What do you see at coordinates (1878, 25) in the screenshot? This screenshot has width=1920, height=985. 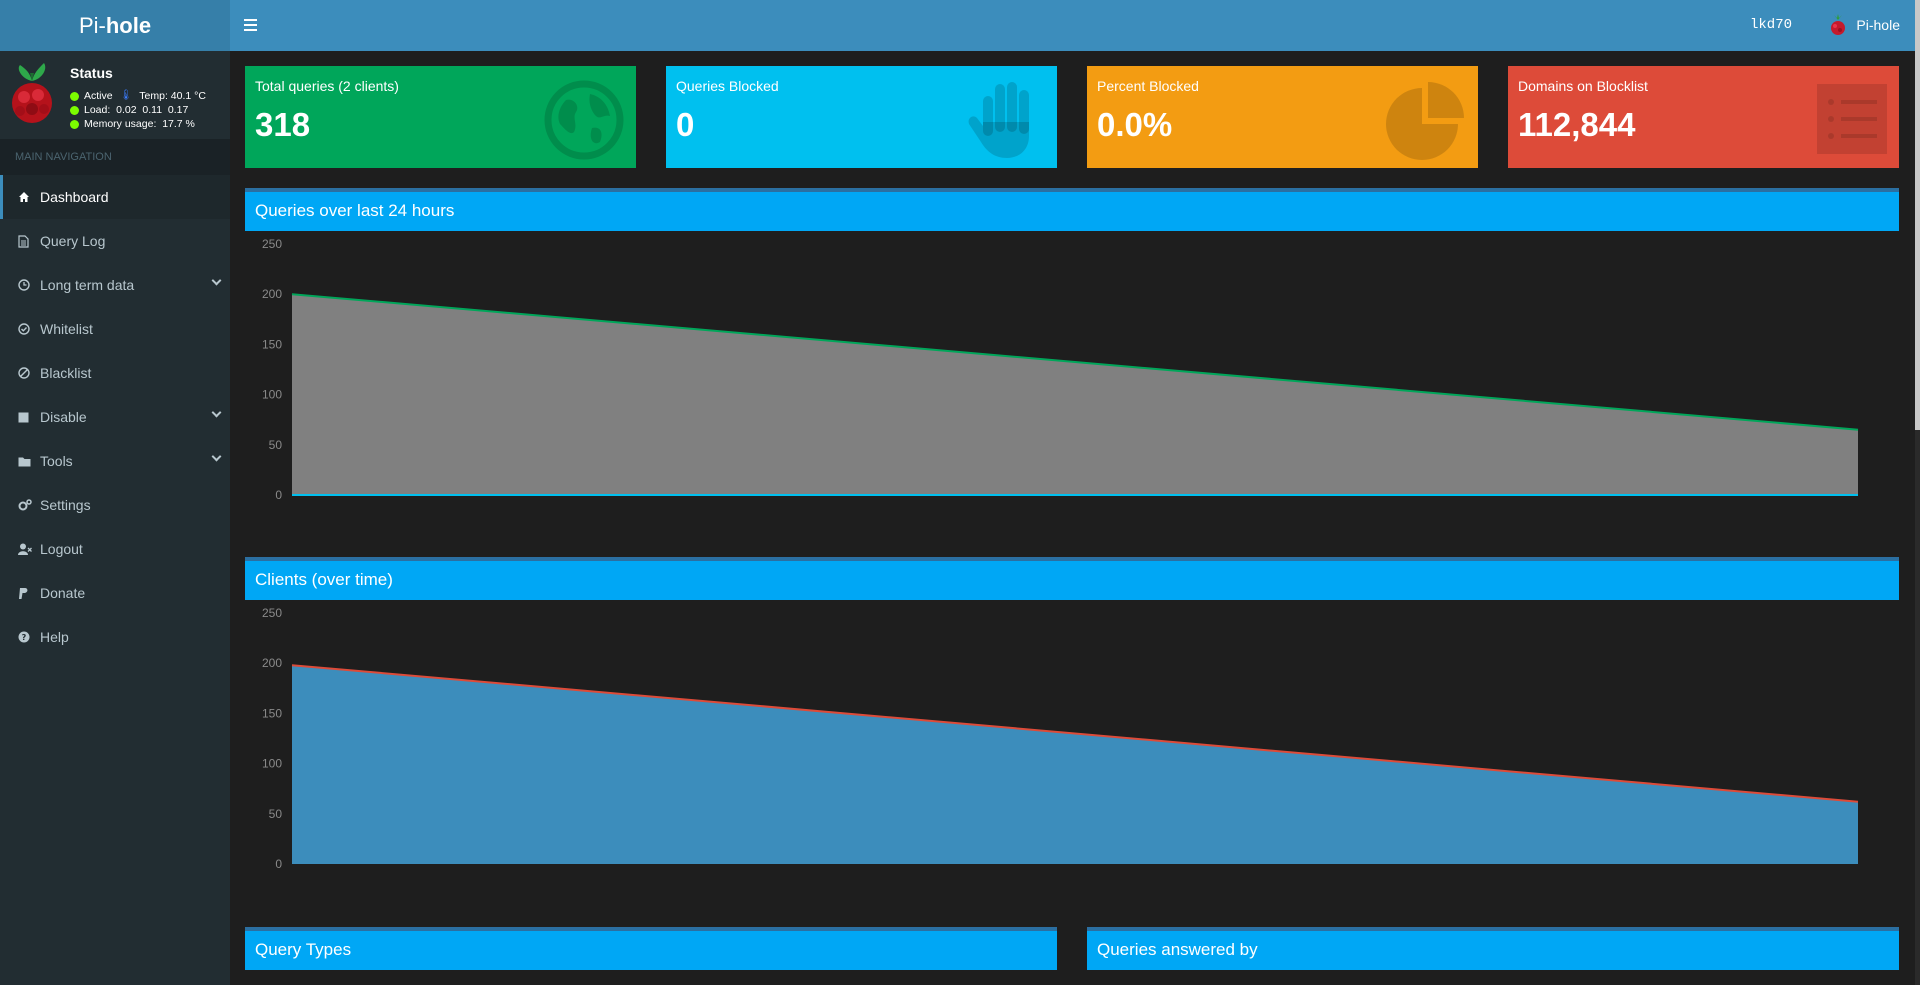 I see `user-label: Pi-hole` at bounding box center [1878, 25].